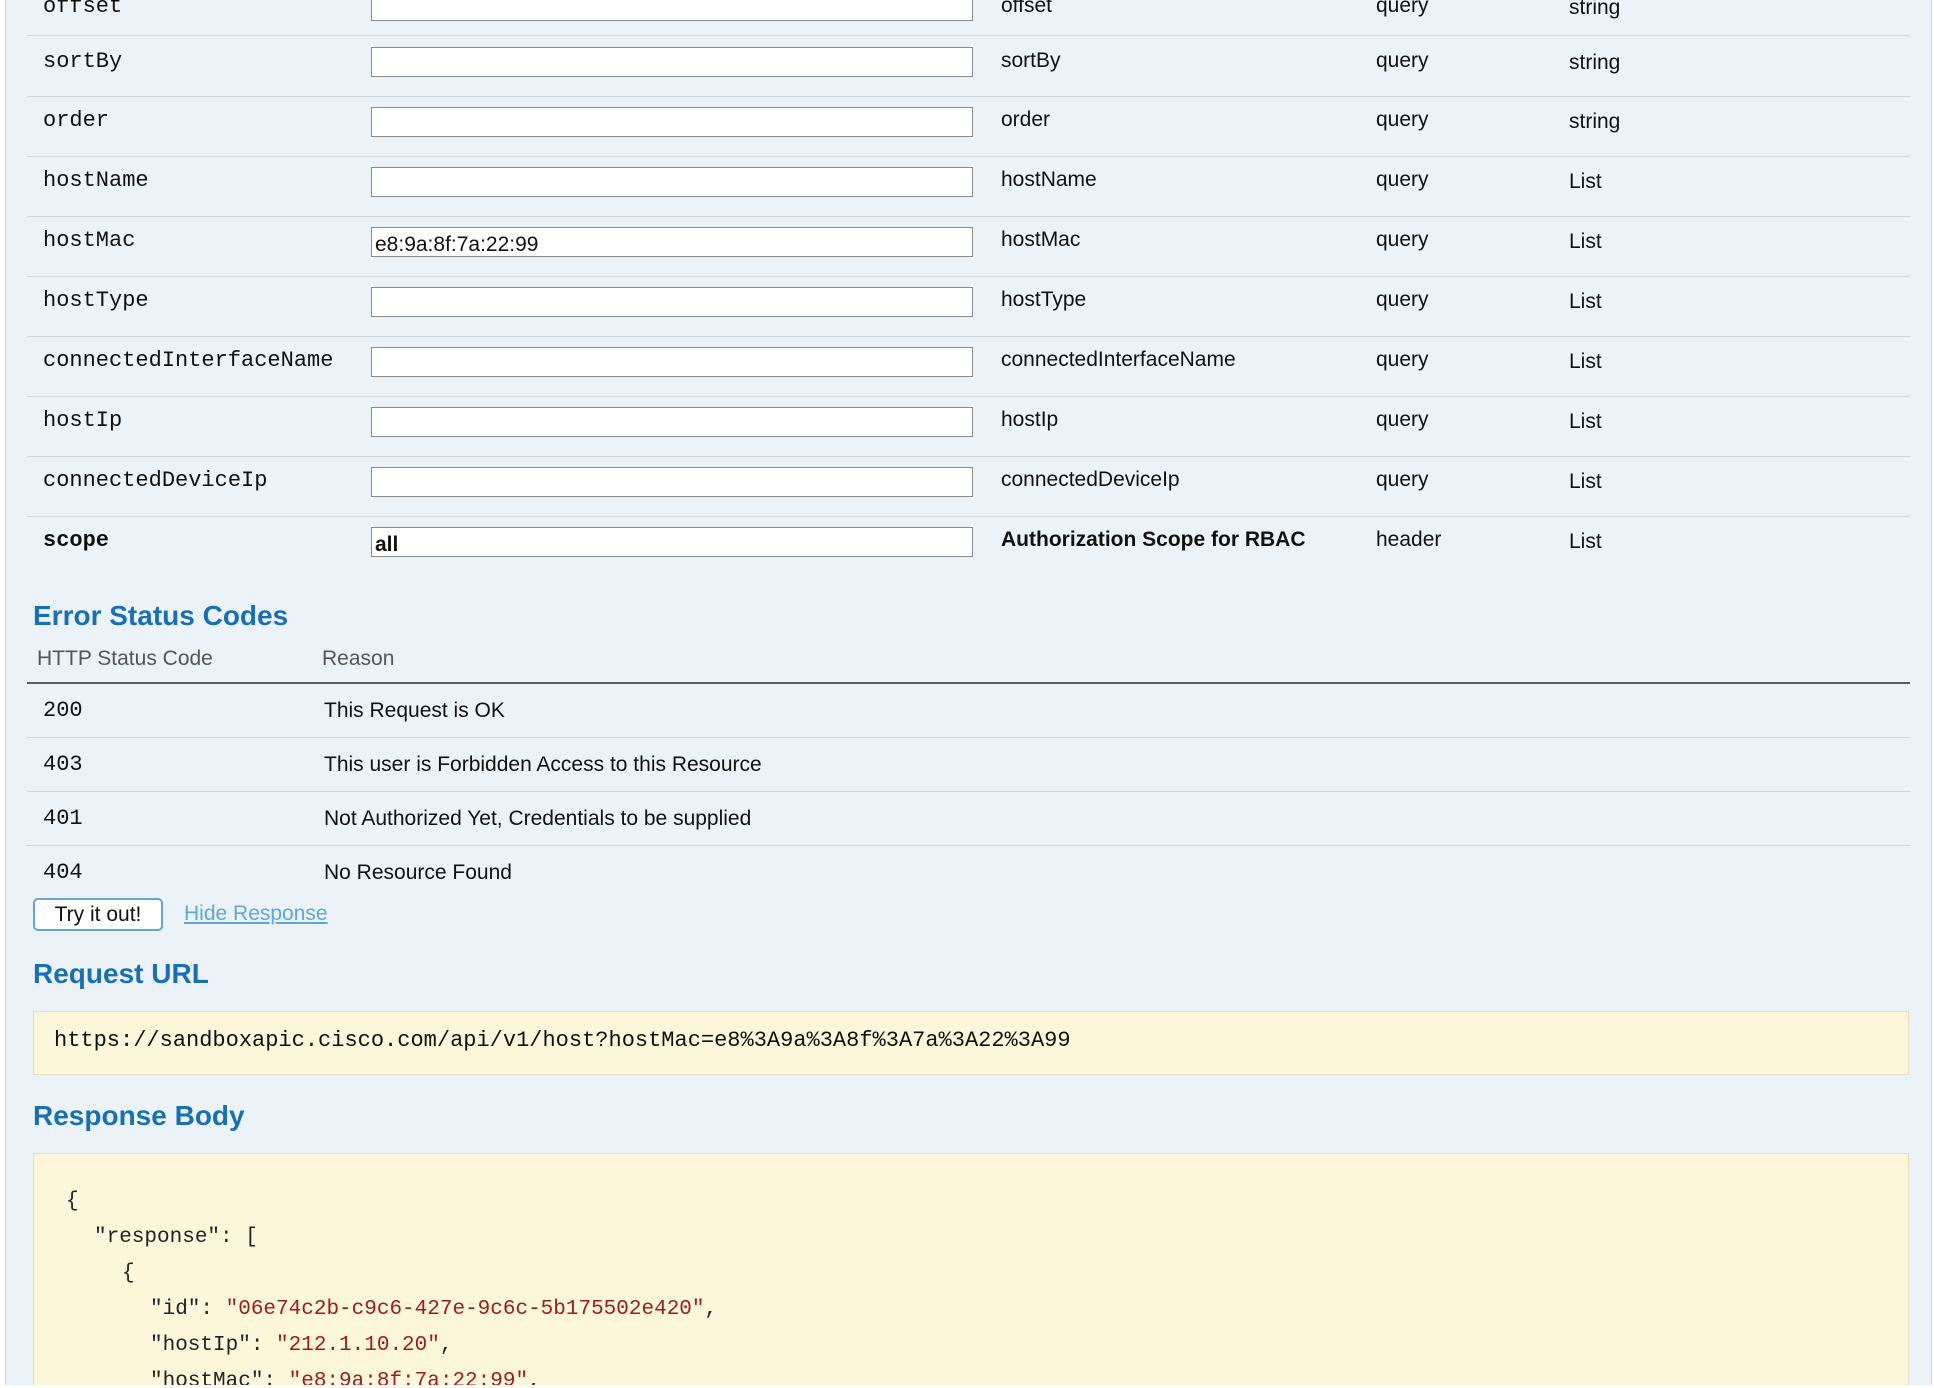  Describe the element at coordinates (672, 62) in the screenshot. I see `param-sortby-input` at that location.